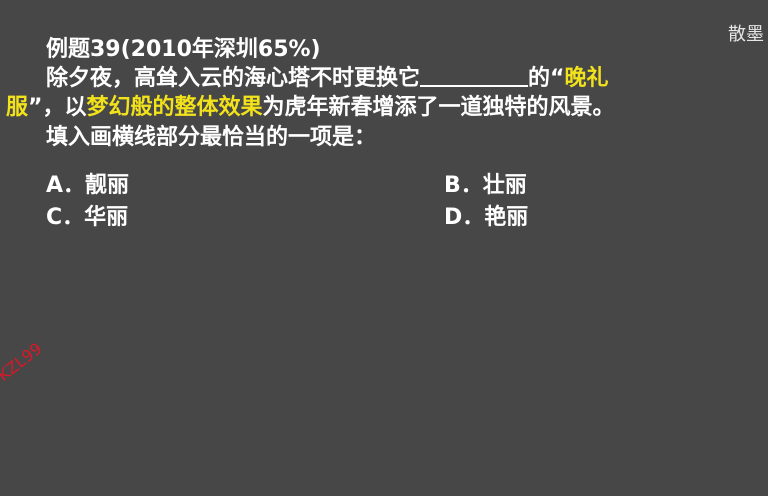 The height and width of the screenshot is (496, 768). I want to click on corner-watermark: 散墨, so click(746, 34).